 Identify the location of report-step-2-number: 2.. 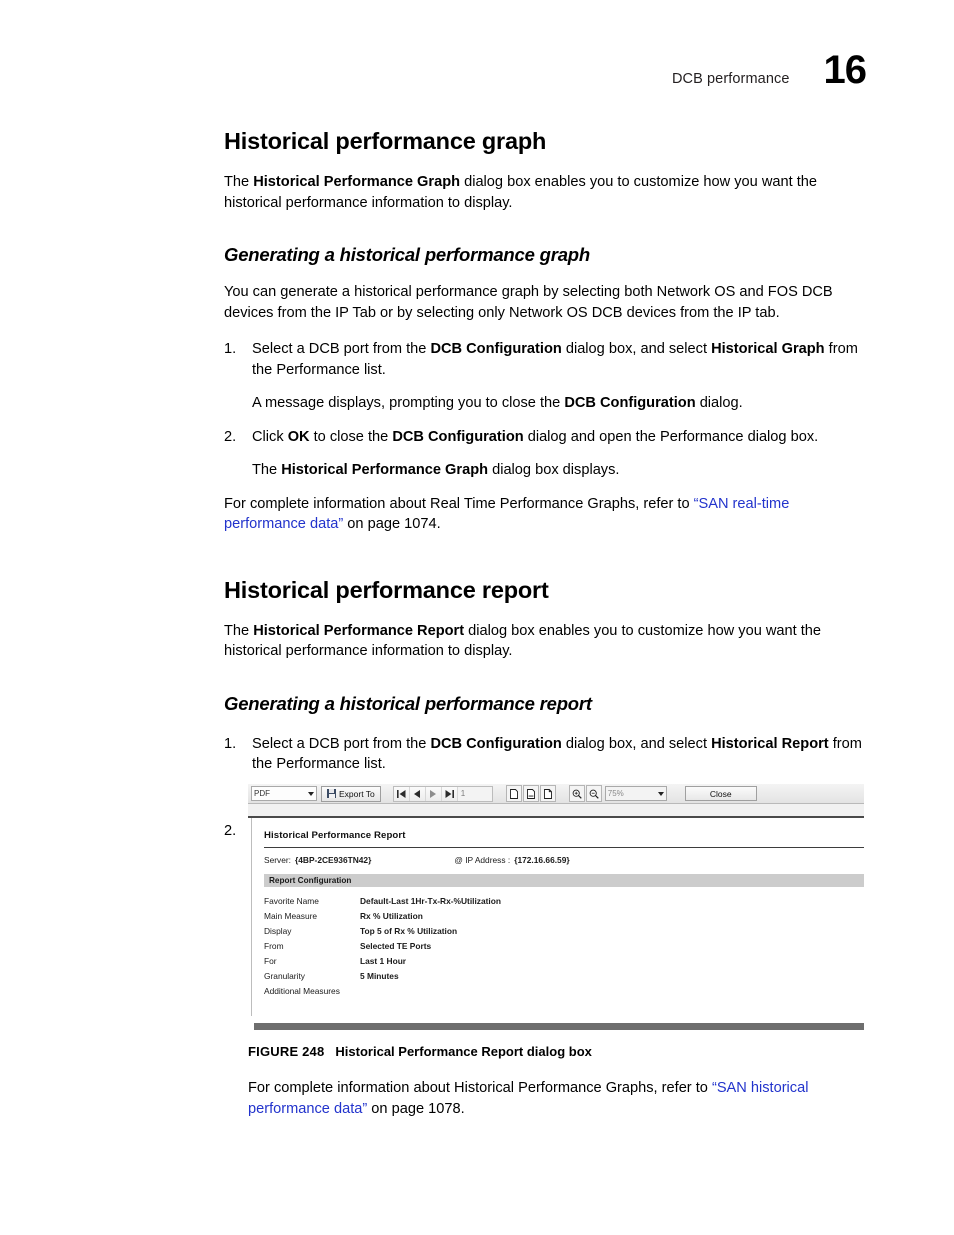
(230, 831).